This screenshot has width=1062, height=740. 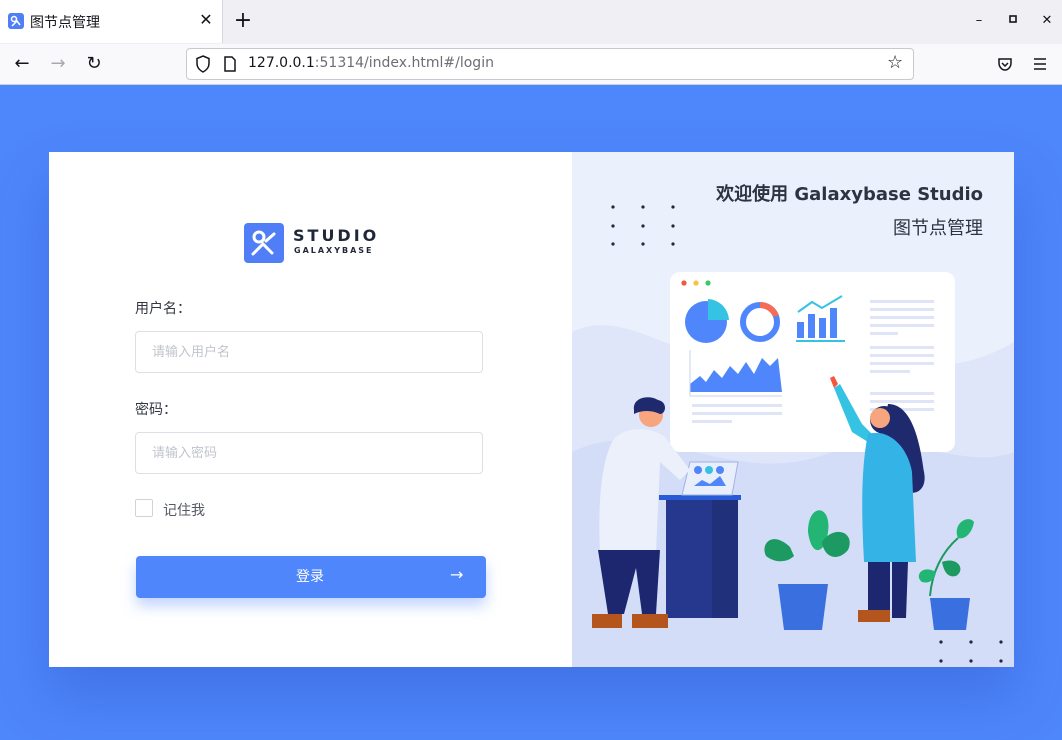 I want to click on remember-me-checkbox, so click(x=144, y=508).